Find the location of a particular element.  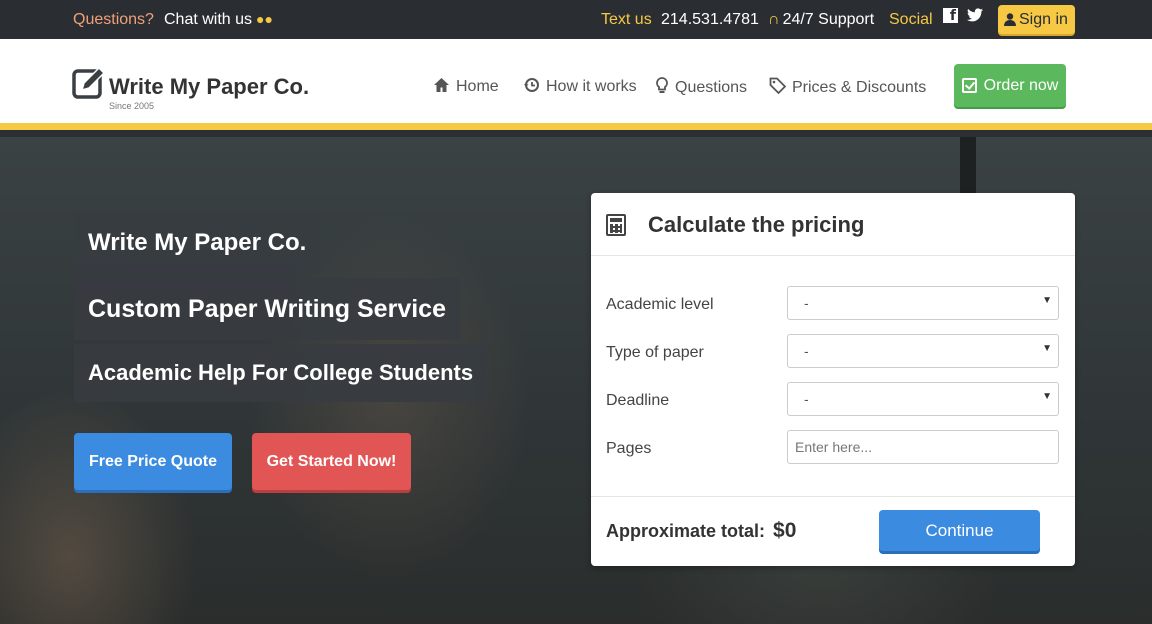

get-started-button: Get Started Now! is located at coordinates (331, 461).